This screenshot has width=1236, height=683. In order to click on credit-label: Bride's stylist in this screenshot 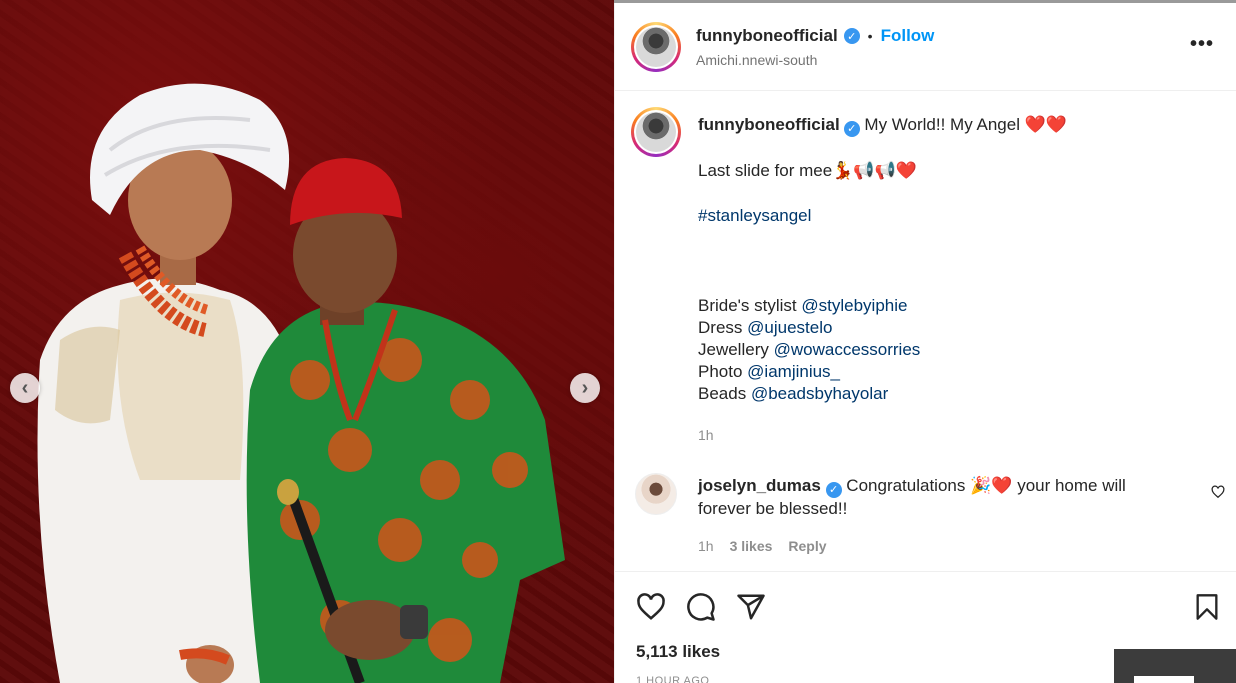, I will do `click(747, 305)`.